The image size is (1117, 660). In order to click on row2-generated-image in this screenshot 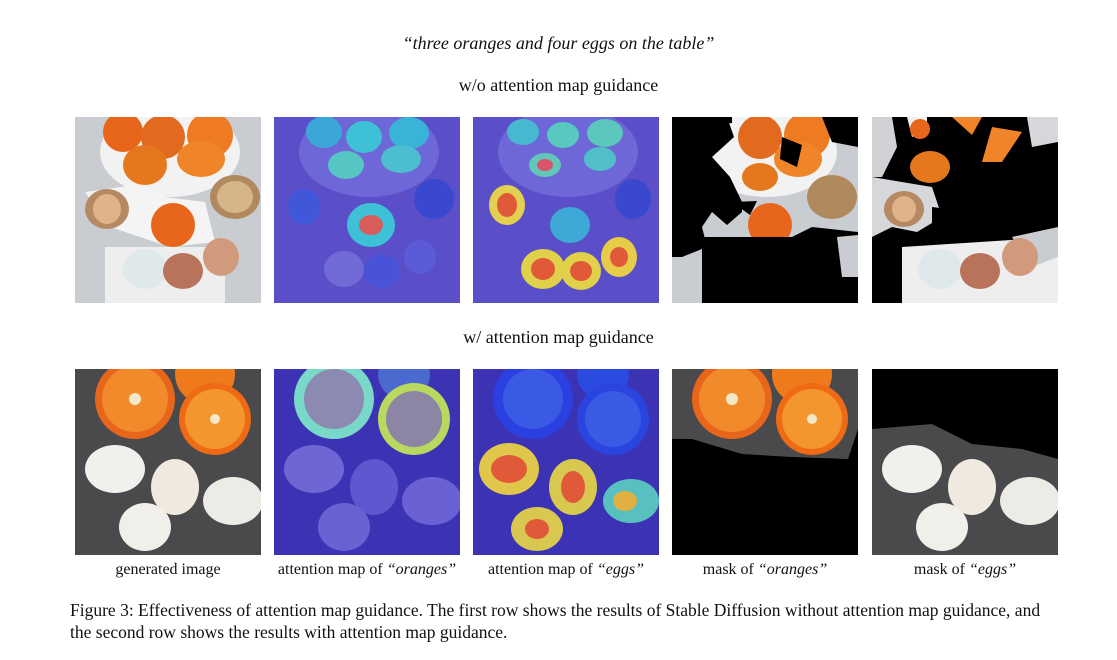, I will do `click(168, 462)`.